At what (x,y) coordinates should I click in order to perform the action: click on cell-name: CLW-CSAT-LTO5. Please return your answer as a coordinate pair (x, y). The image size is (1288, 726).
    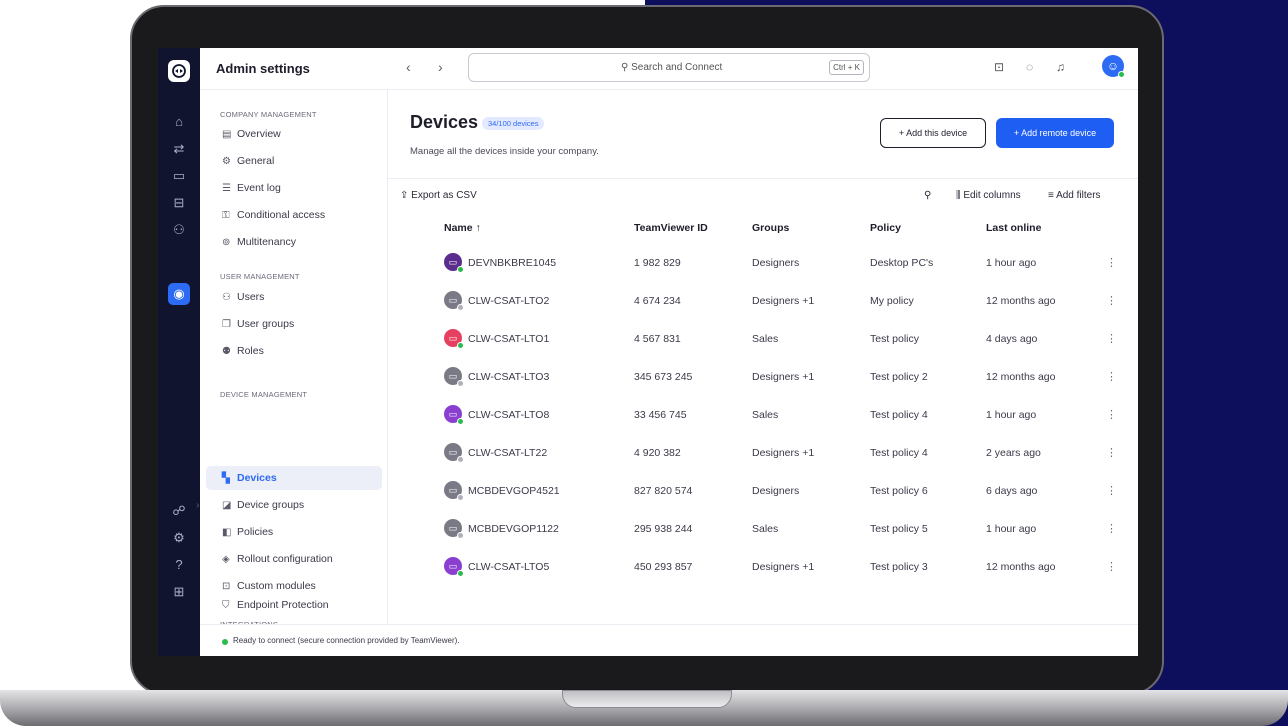
    Looking at the image, I should click on (508, 567).